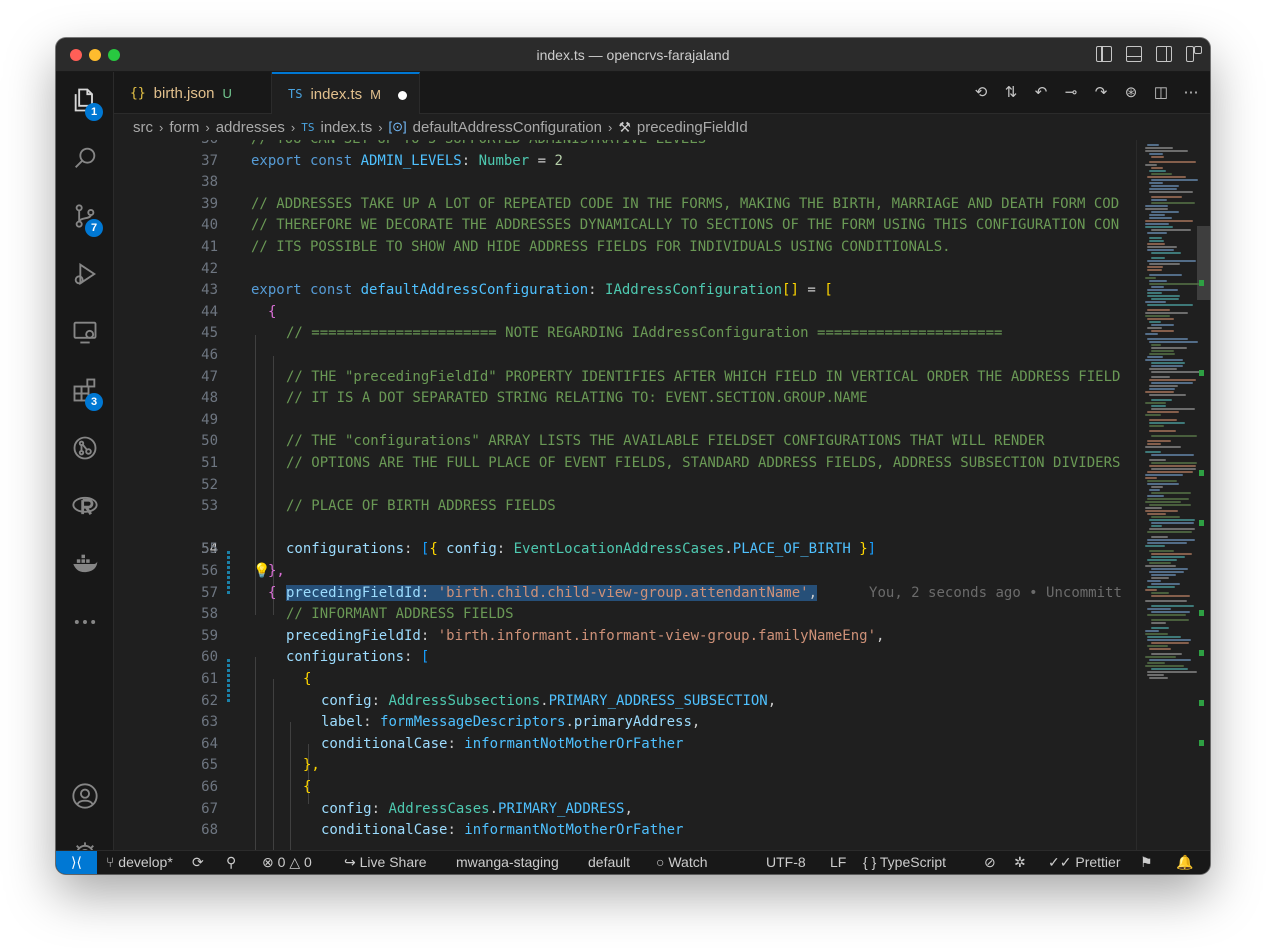 The height and width of the screenshot is (948, 1266). Describe the element at coordinates (1101, 93) in the screenshot. I see `next-change-icon: ↷` at that location.